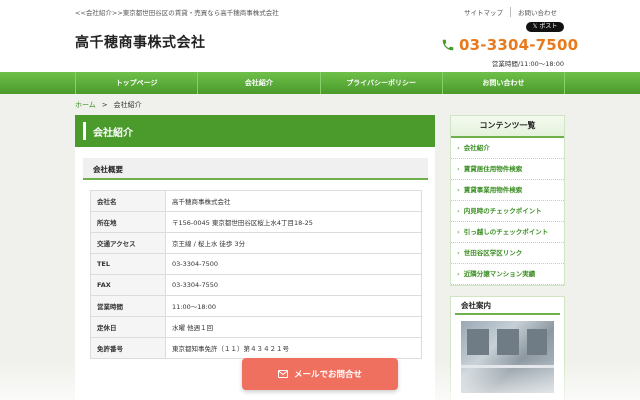 The width and height of the screenshot is (640, 400). What do you see at coordinates (493, 253) in the screenshot?
I see `sidebar-item-label: 世田谷区学区リンク` at bounding box center [493, 253].